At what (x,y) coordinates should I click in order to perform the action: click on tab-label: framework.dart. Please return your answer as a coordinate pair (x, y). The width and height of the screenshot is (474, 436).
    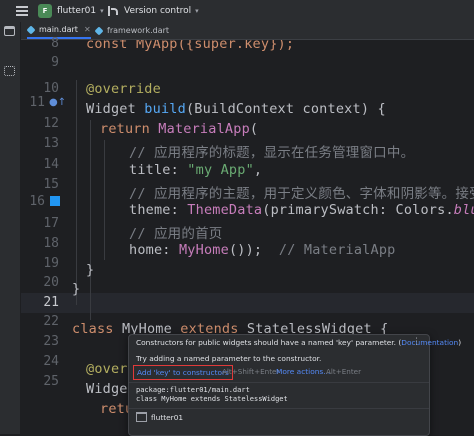
    Looking at the image, I should click on (138, 30).